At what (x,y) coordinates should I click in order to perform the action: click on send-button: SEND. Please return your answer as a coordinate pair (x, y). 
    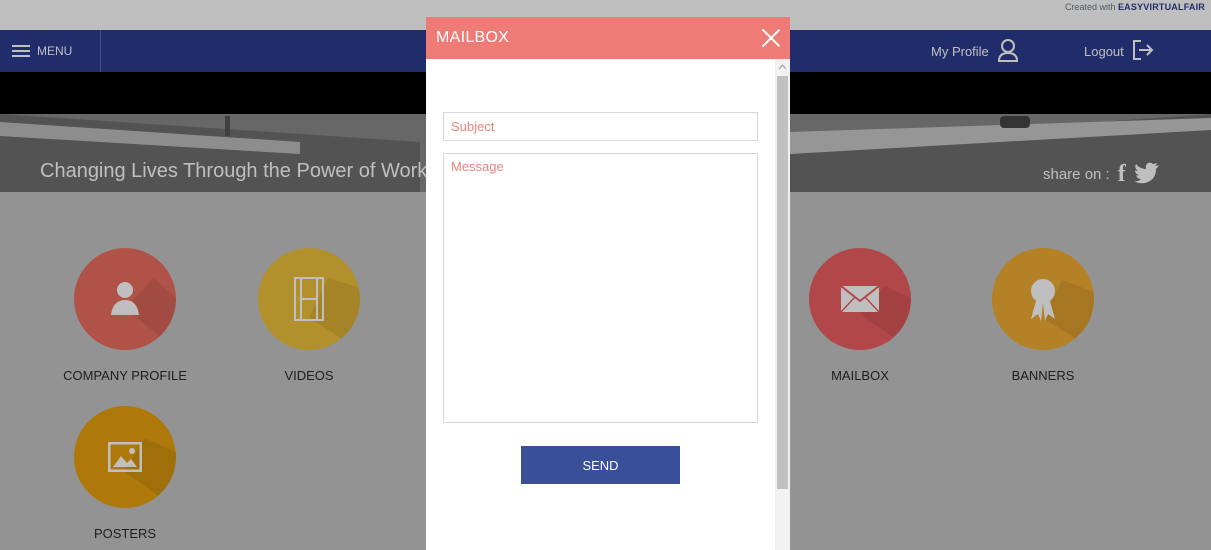
    Looking at the image, I should click on (600, 465).